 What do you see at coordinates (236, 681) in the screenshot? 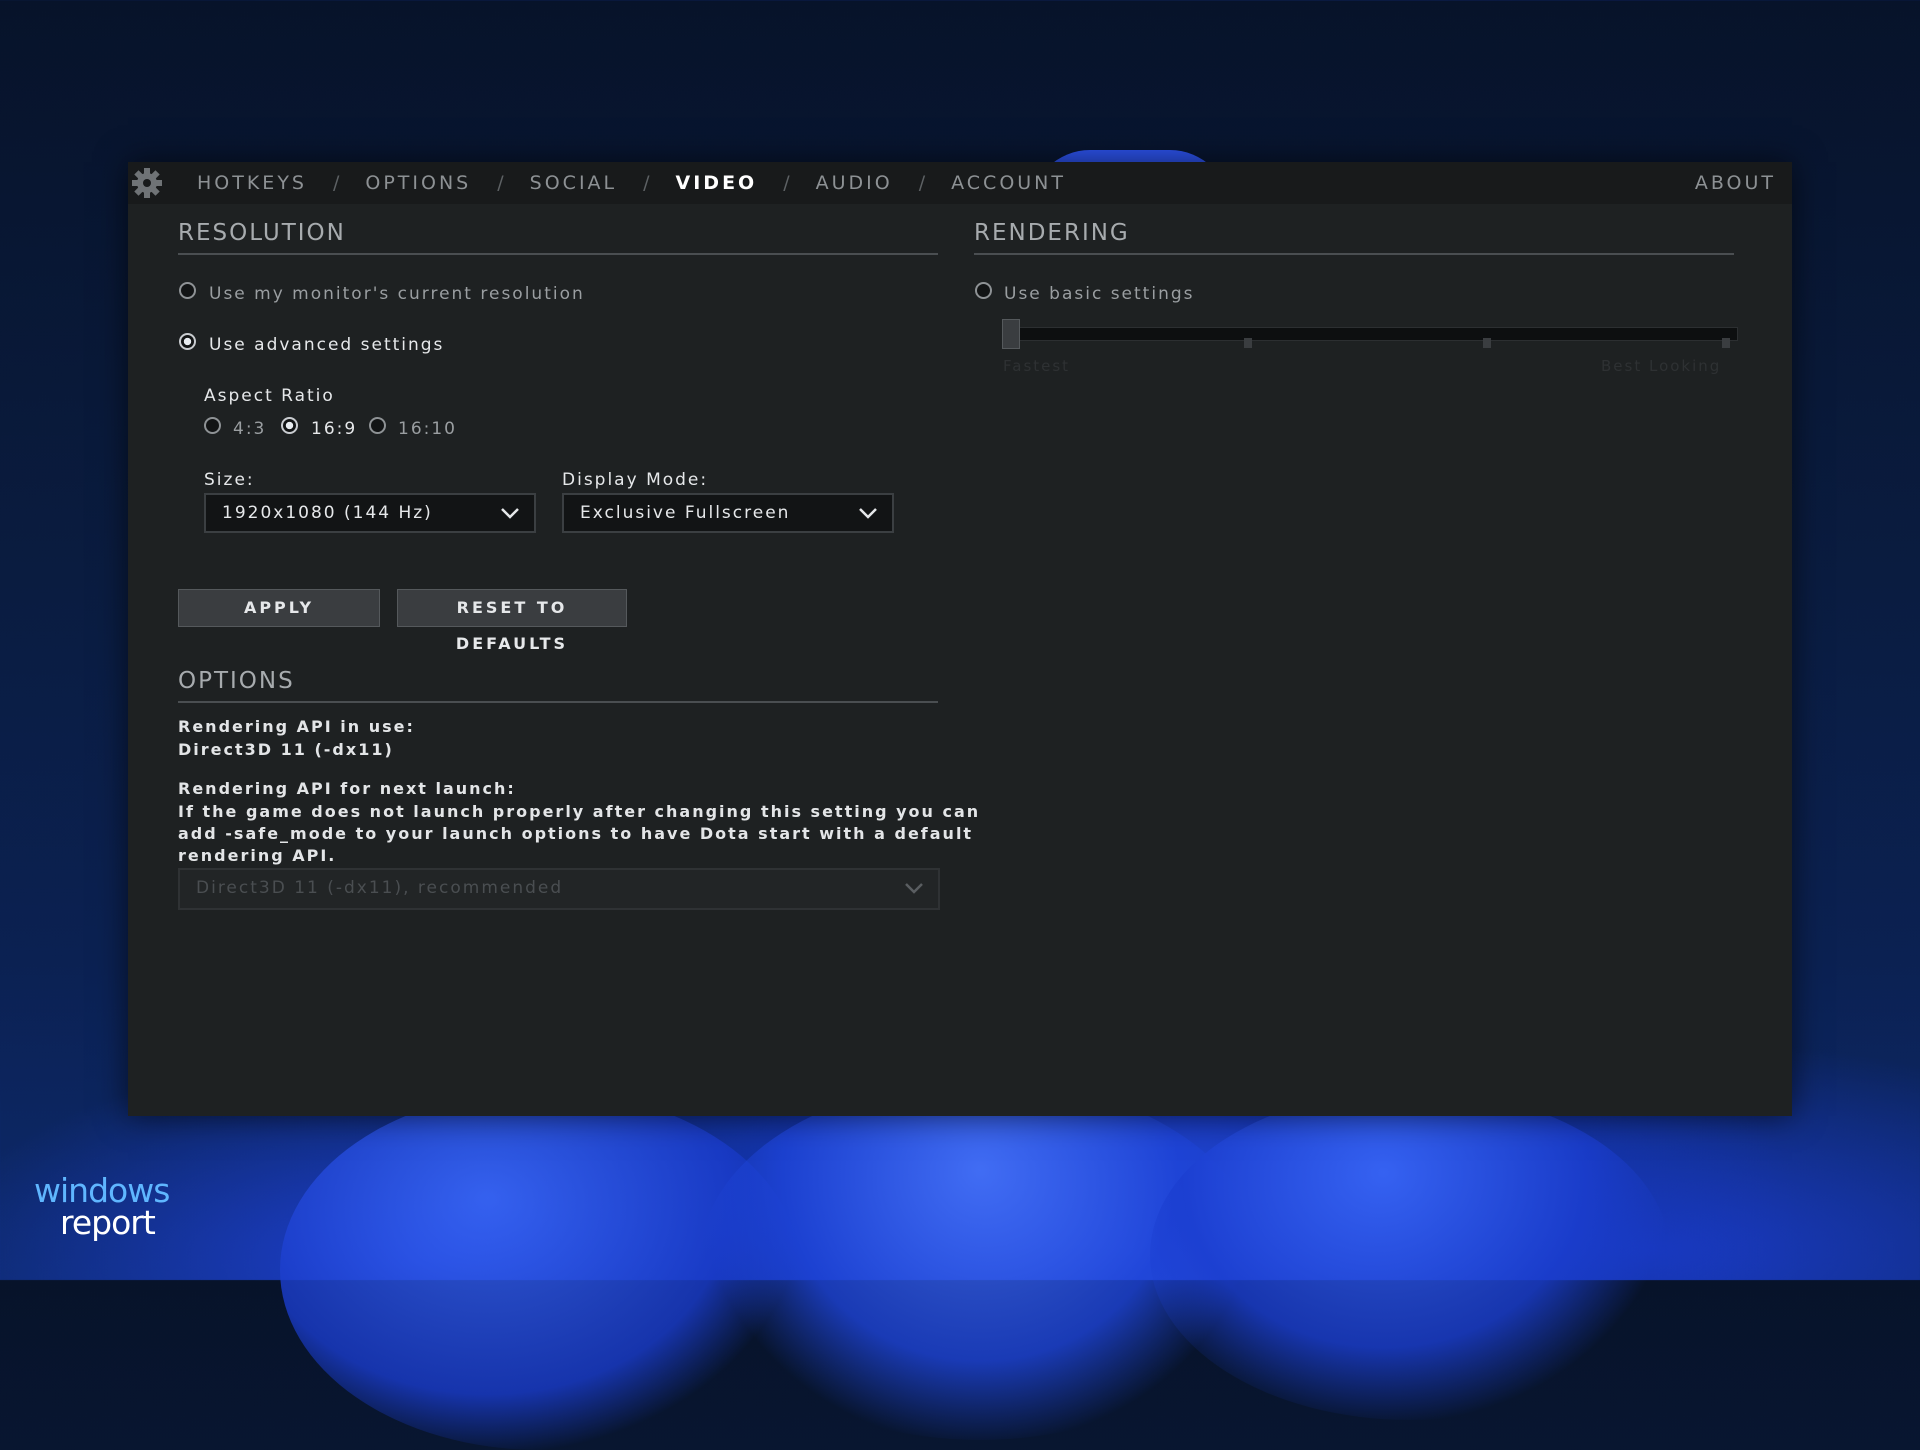
I see `options-title: OPTIONS` at bounding box center [236, 681].